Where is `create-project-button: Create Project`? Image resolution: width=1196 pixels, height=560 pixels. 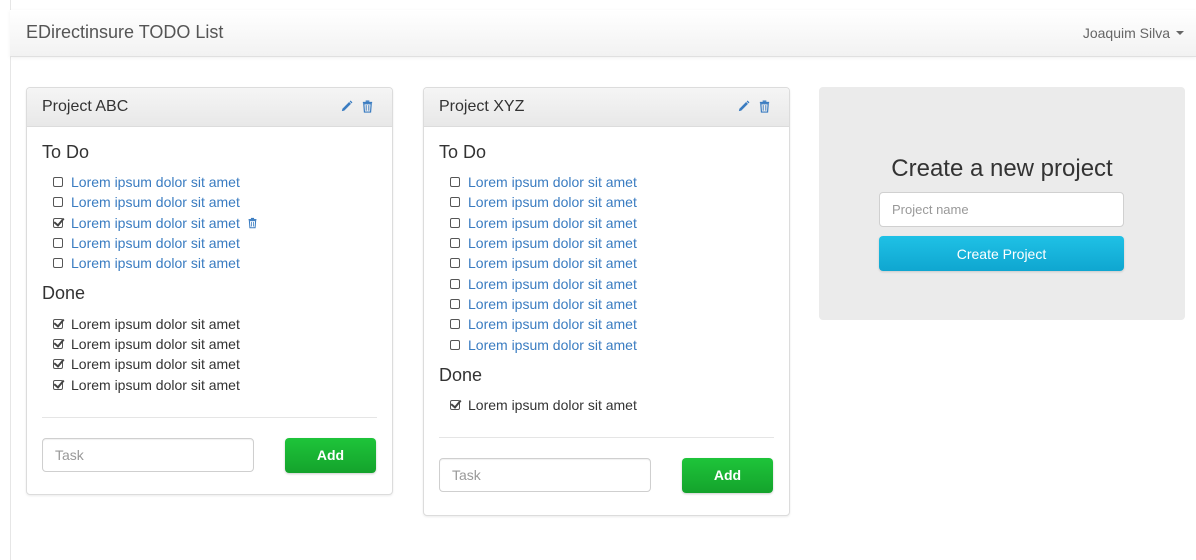 create-project-button: Create Project is located at coordinates (1001, 253).